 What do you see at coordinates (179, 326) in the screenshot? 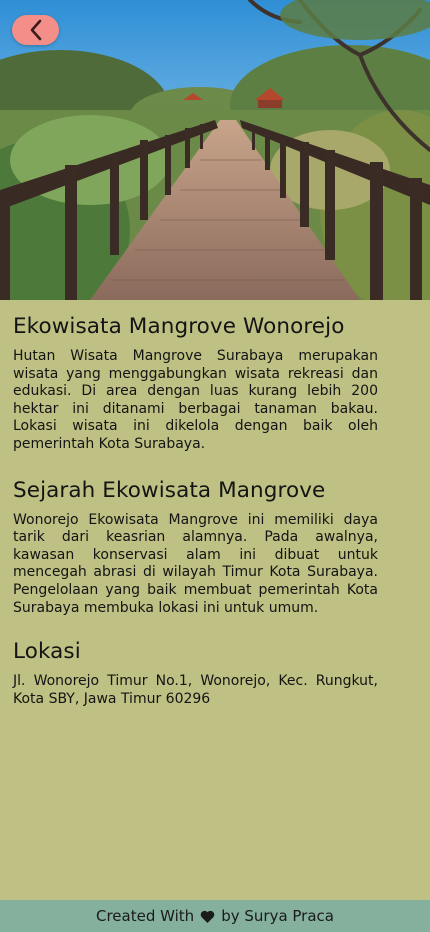
I see `section-title: Ekowisata Mangrove Wonorejo` at bounding box center [179, 326].